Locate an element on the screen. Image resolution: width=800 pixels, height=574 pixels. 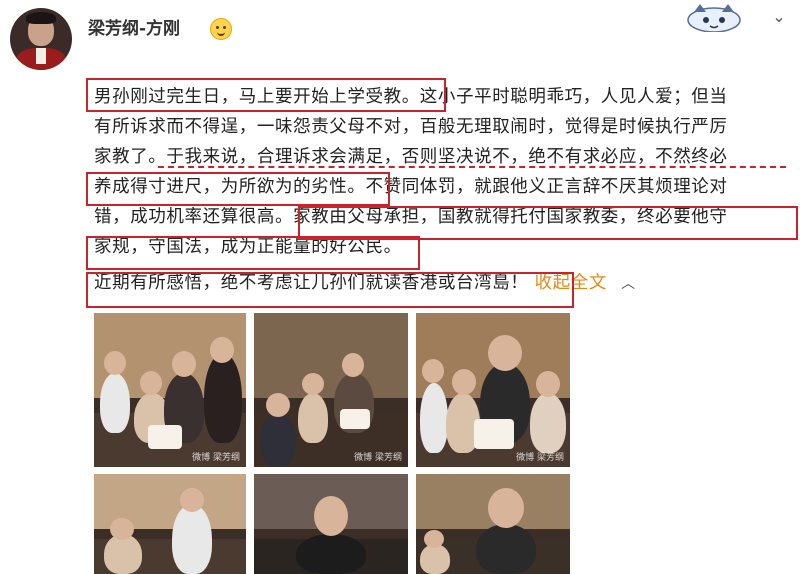
post-line: 养成得寸进尺，为所欲为的劣性。不赞同体罚，就跟他义正言辞不厌其烦理论对 is located at coordinates (411, 187).